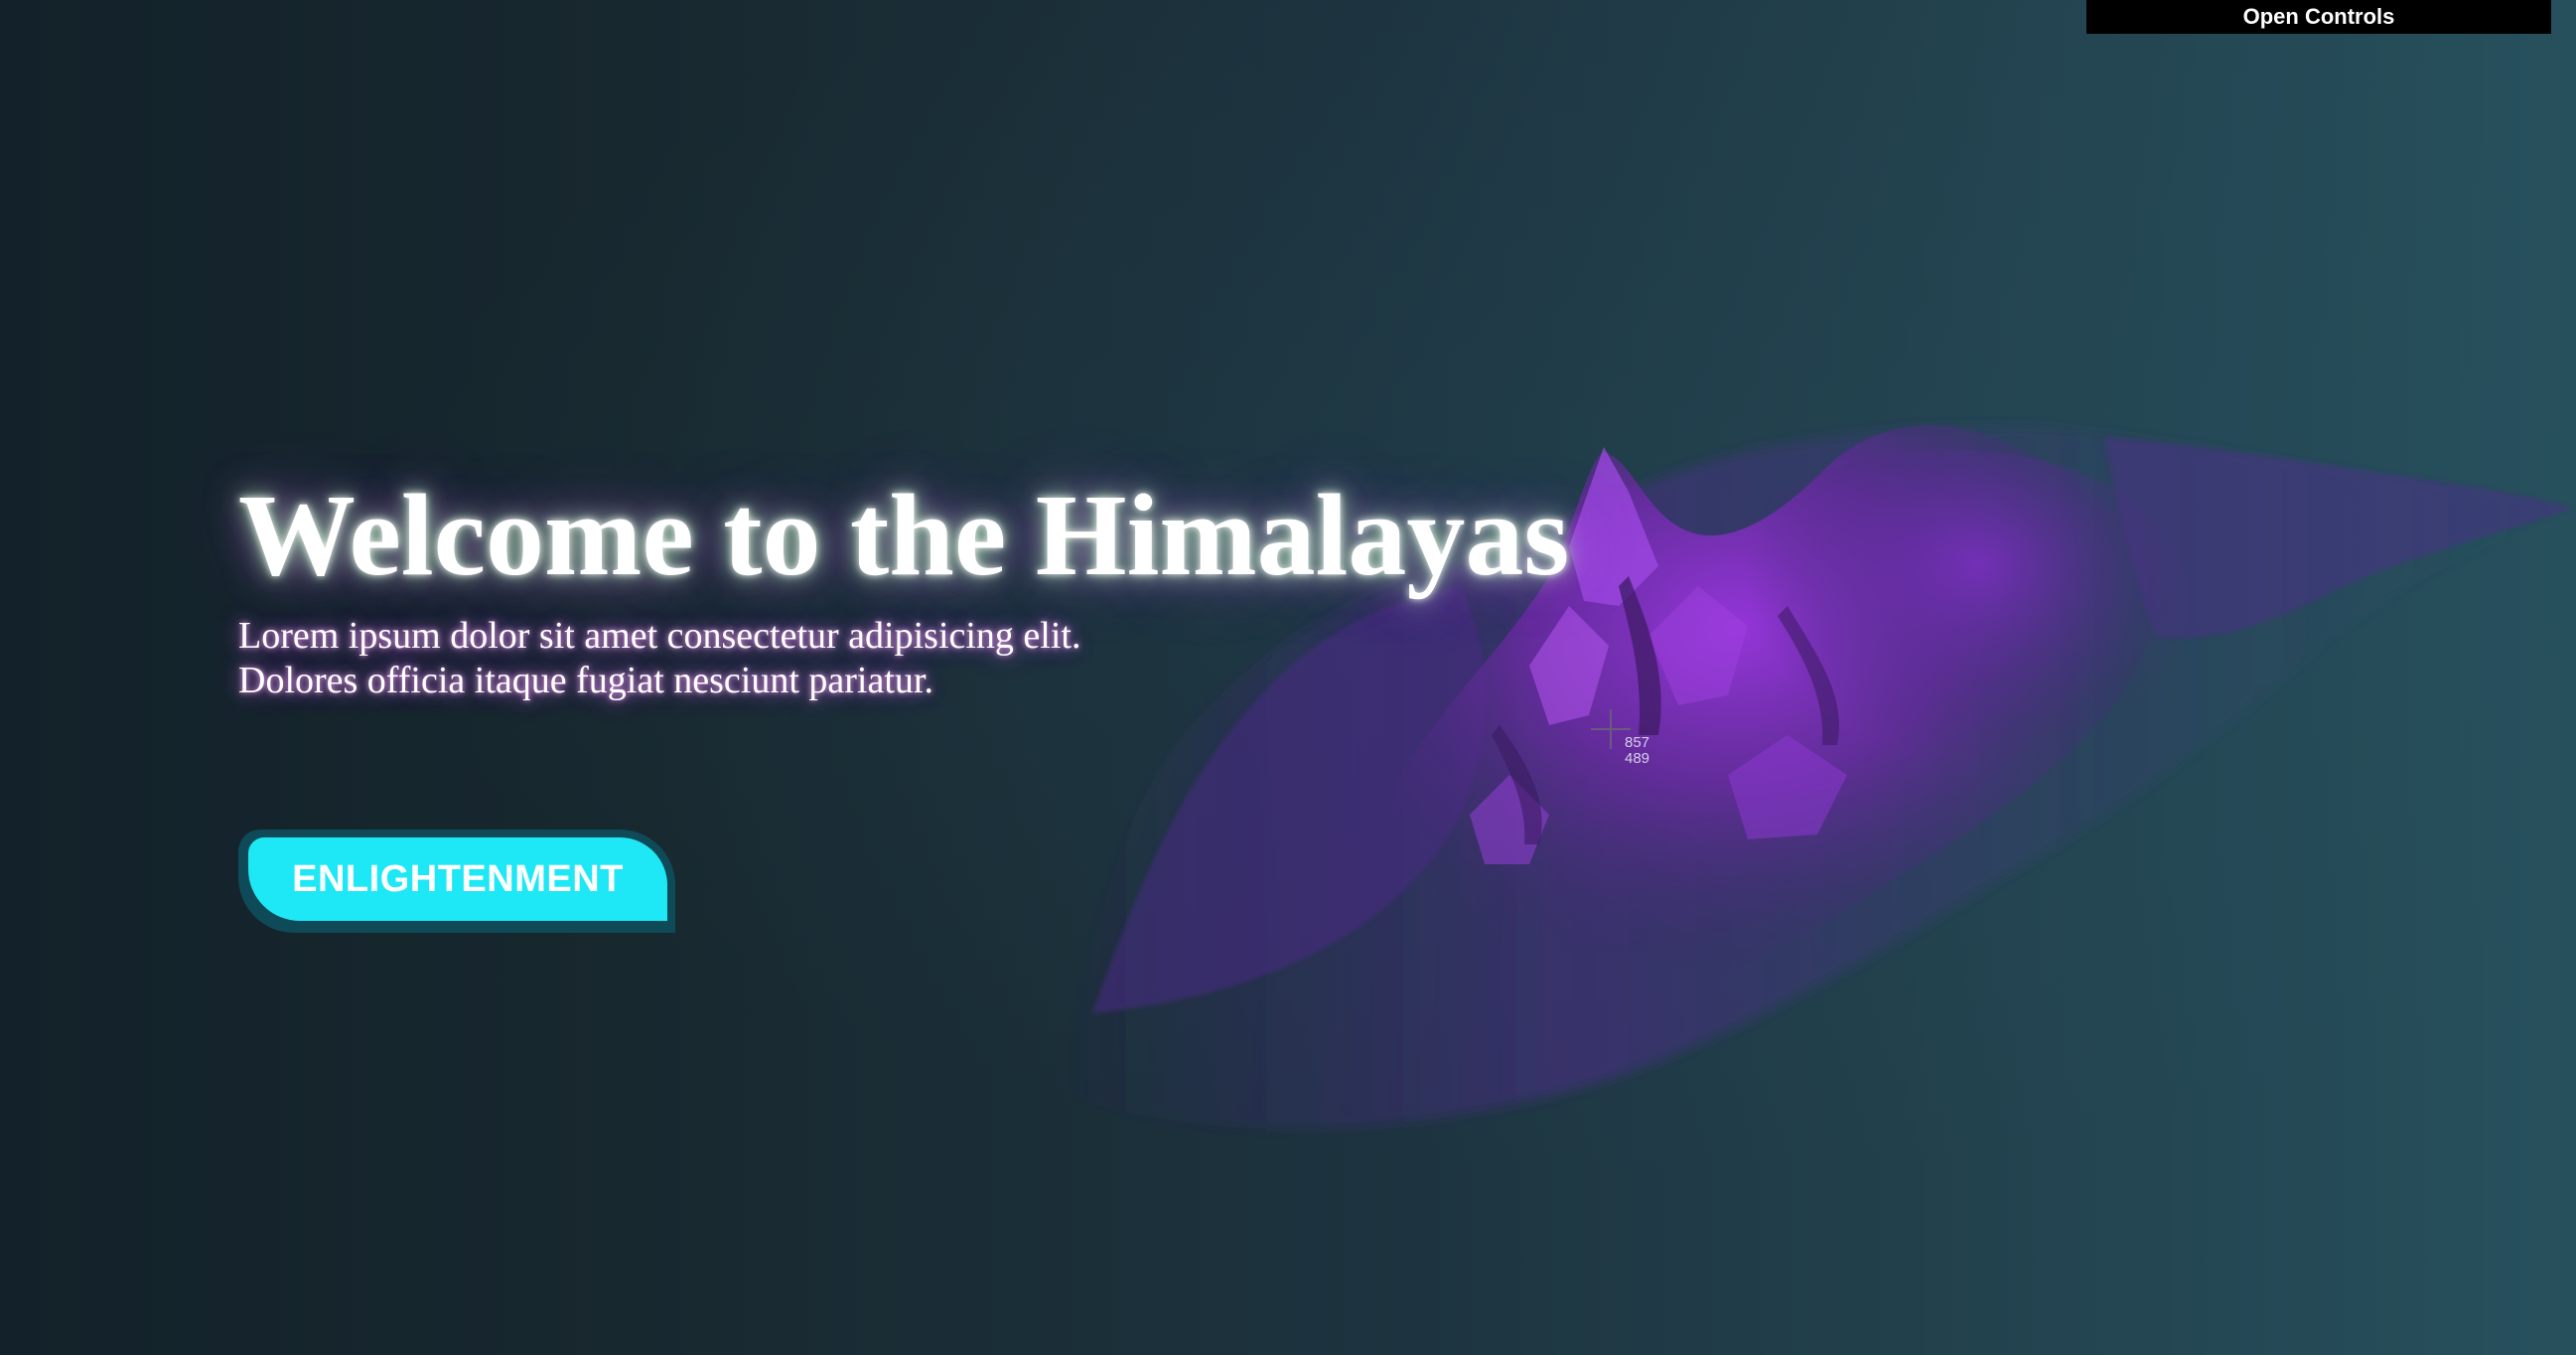 Image resolution: width=2576 pixels, height=1355 pixels. I want to click on cursor-coordinates: 857 489, so click(1637, 751).